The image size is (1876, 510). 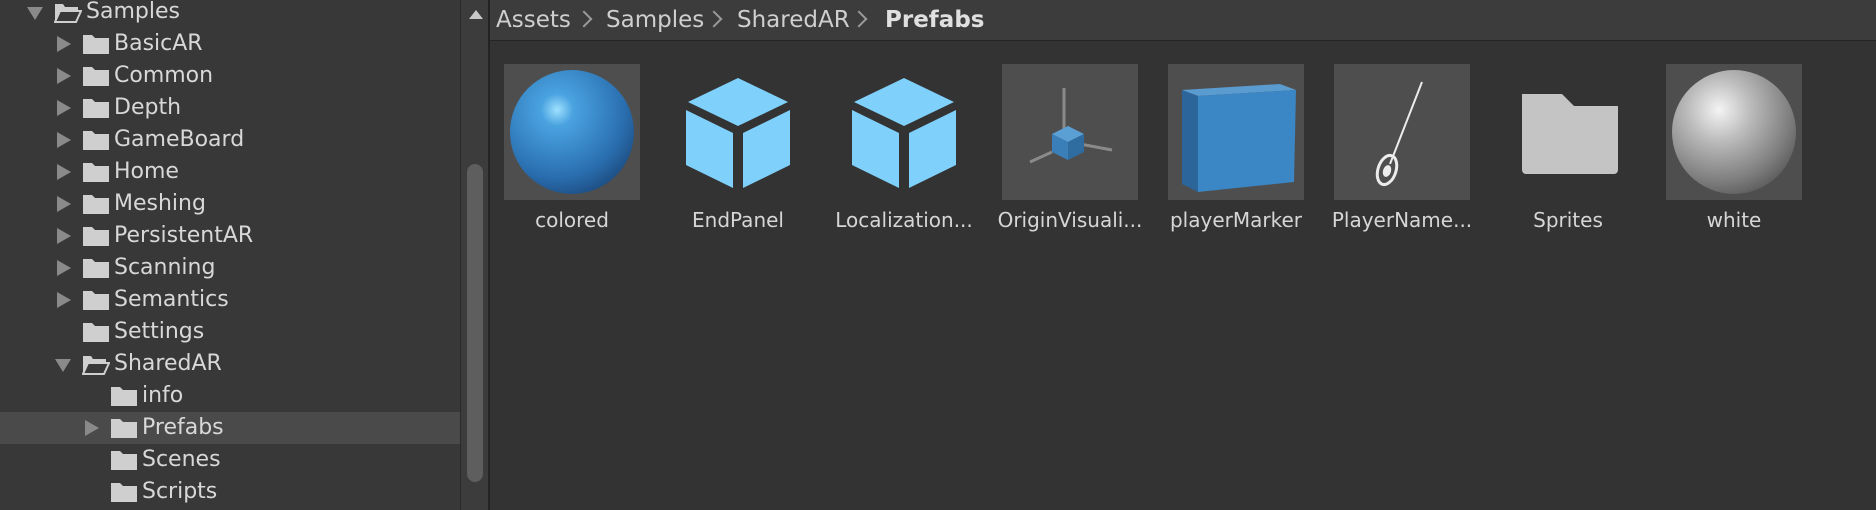 I want to click on asset-label: playerMarker, so click(x=1235, y=220).